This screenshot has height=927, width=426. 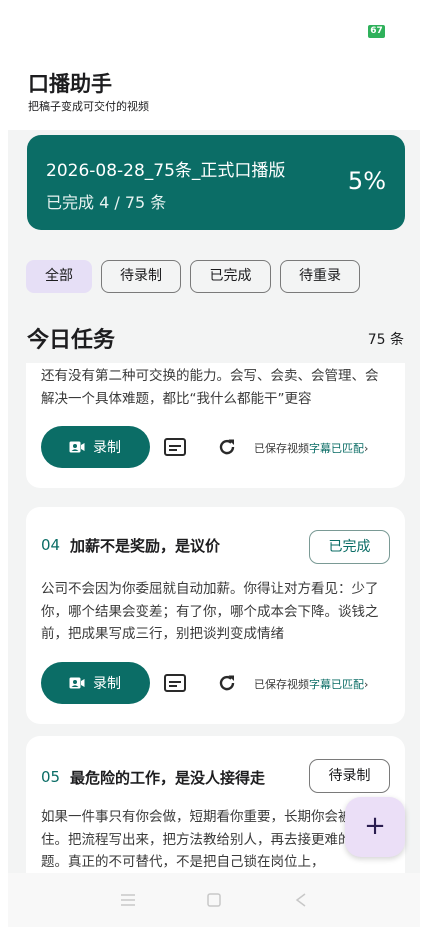 I want to click on menu-icon, so click(x=128, y=900).